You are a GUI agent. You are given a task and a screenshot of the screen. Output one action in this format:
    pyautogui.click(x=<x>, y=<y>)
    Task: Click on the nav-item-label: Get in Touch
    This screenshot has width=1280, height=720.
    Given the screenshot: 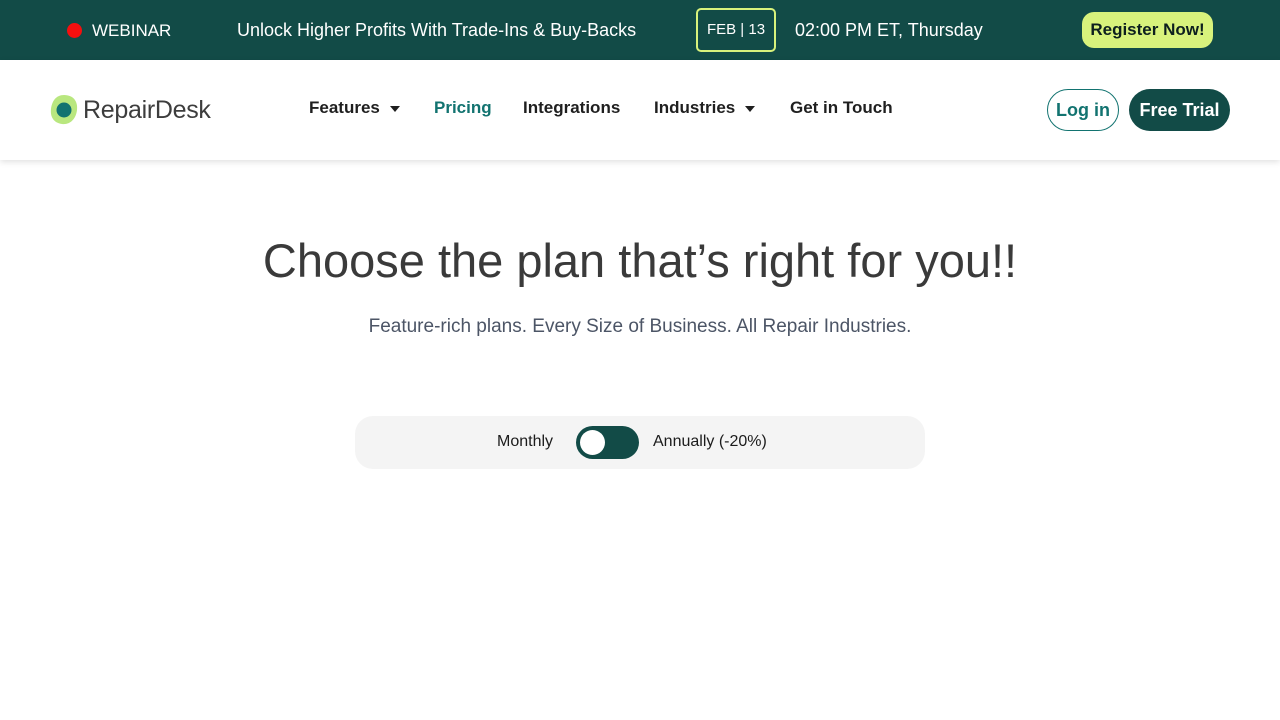 What is the action you would take?
    pyautogui.click(x=841, y=107)
    